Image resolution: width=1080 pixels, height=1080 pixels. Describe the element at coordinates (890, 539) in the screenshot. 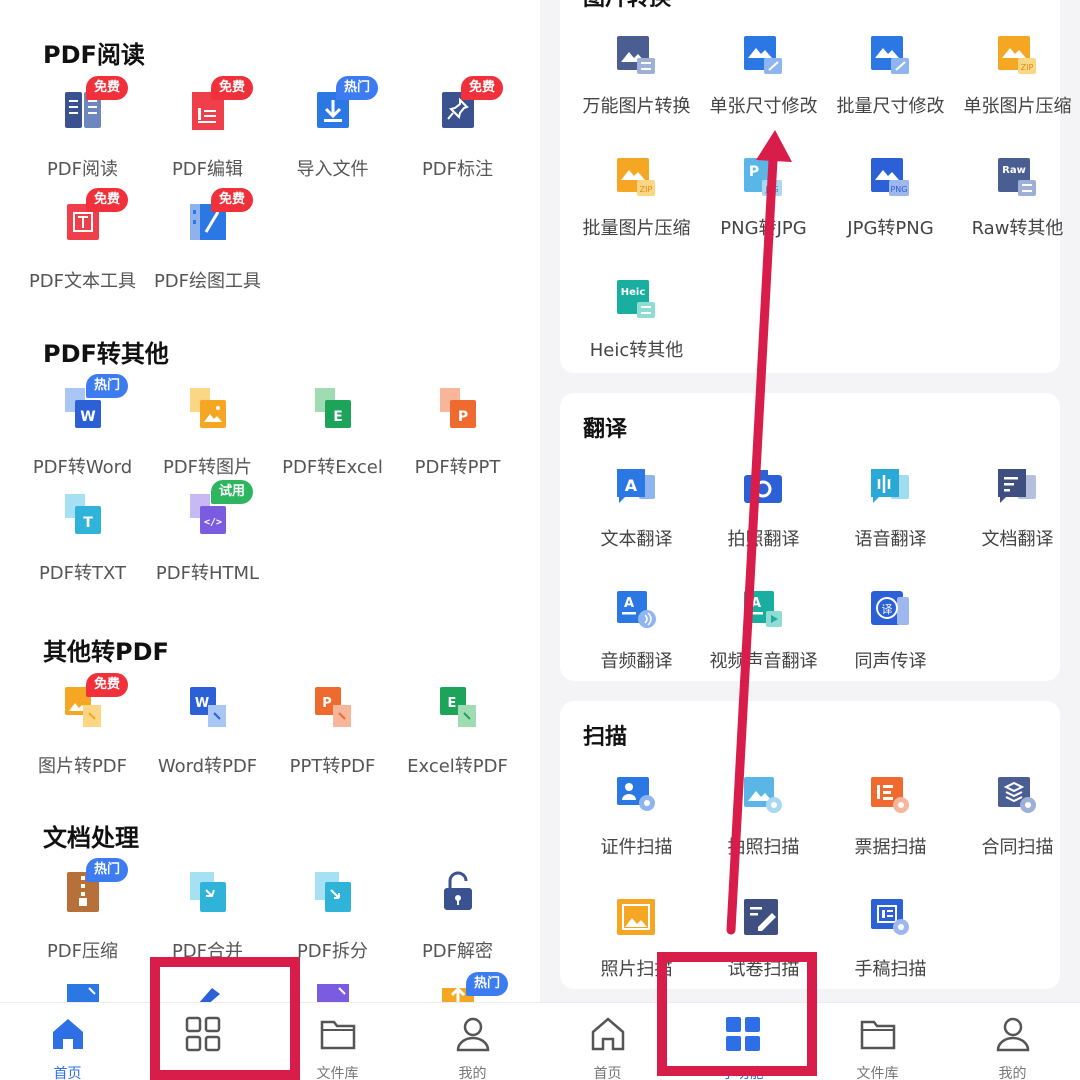

I see `tool-label: 语音翻译` at that location.